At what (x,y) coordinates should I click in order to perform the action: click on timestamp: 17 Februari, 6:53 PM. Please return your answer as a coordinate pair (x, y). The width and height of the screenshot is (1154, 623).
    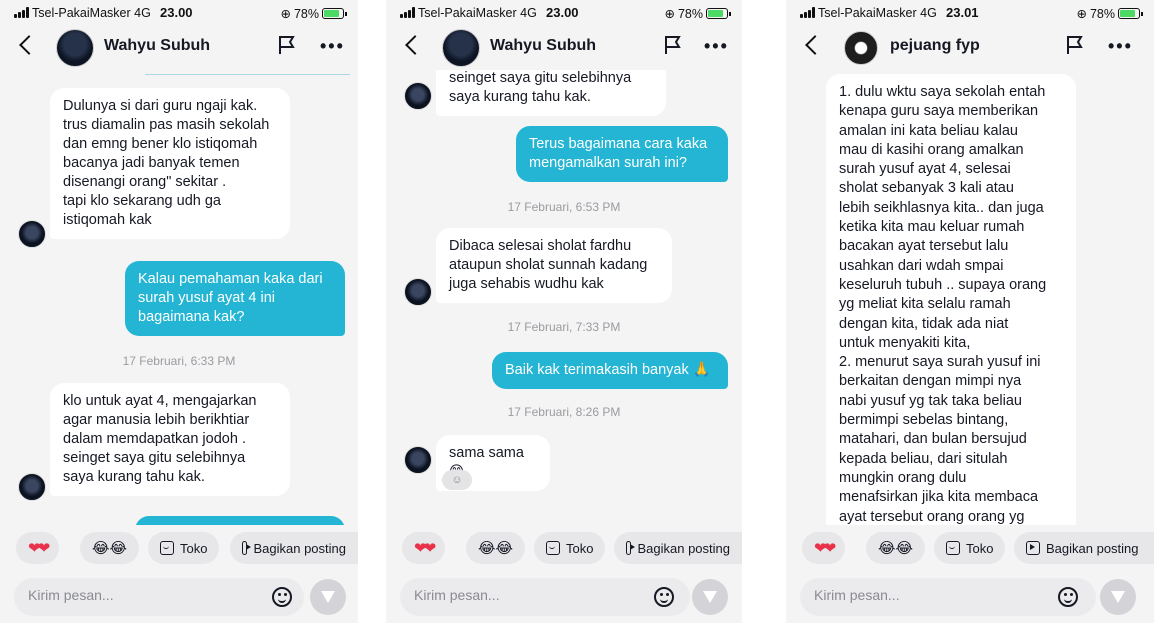
    Looking at the image, I should click on (564, 207).